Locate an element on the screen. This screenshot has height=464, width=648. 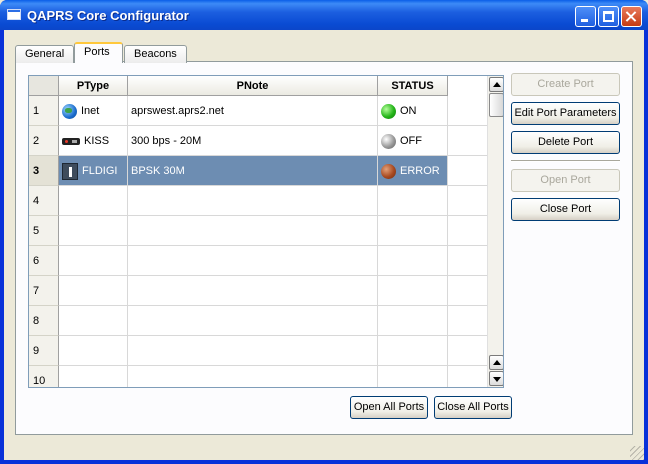
scroll-down-button is located at coordinates (496, 378).